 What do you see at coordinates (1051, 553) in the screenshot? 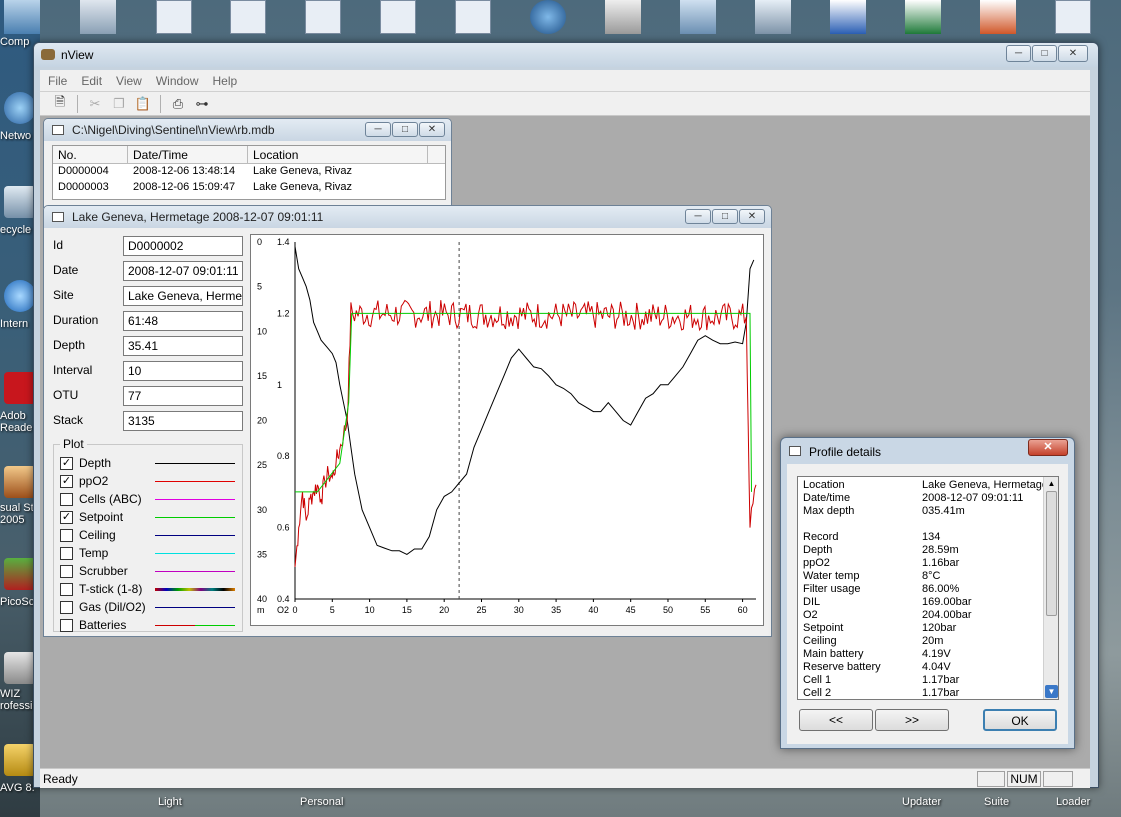
I see `scroll-thumb` at bounding box center [1051, 553].